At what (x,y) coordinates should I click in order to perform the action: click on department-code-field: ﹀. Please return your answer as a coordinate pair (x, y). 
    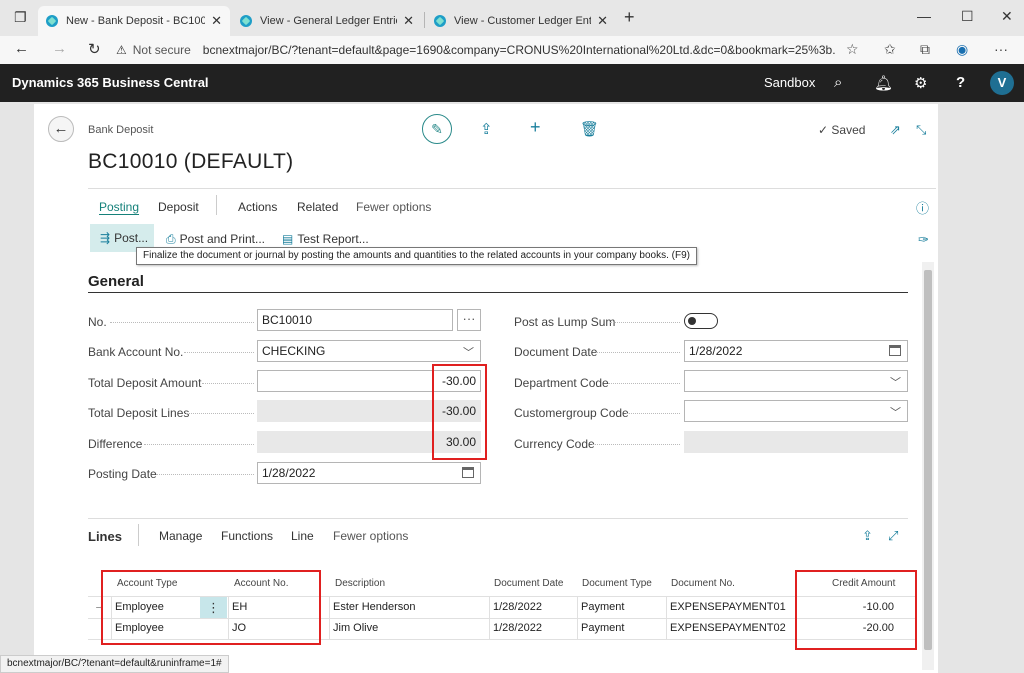
    Looking at the image, I should click on (796, 381).